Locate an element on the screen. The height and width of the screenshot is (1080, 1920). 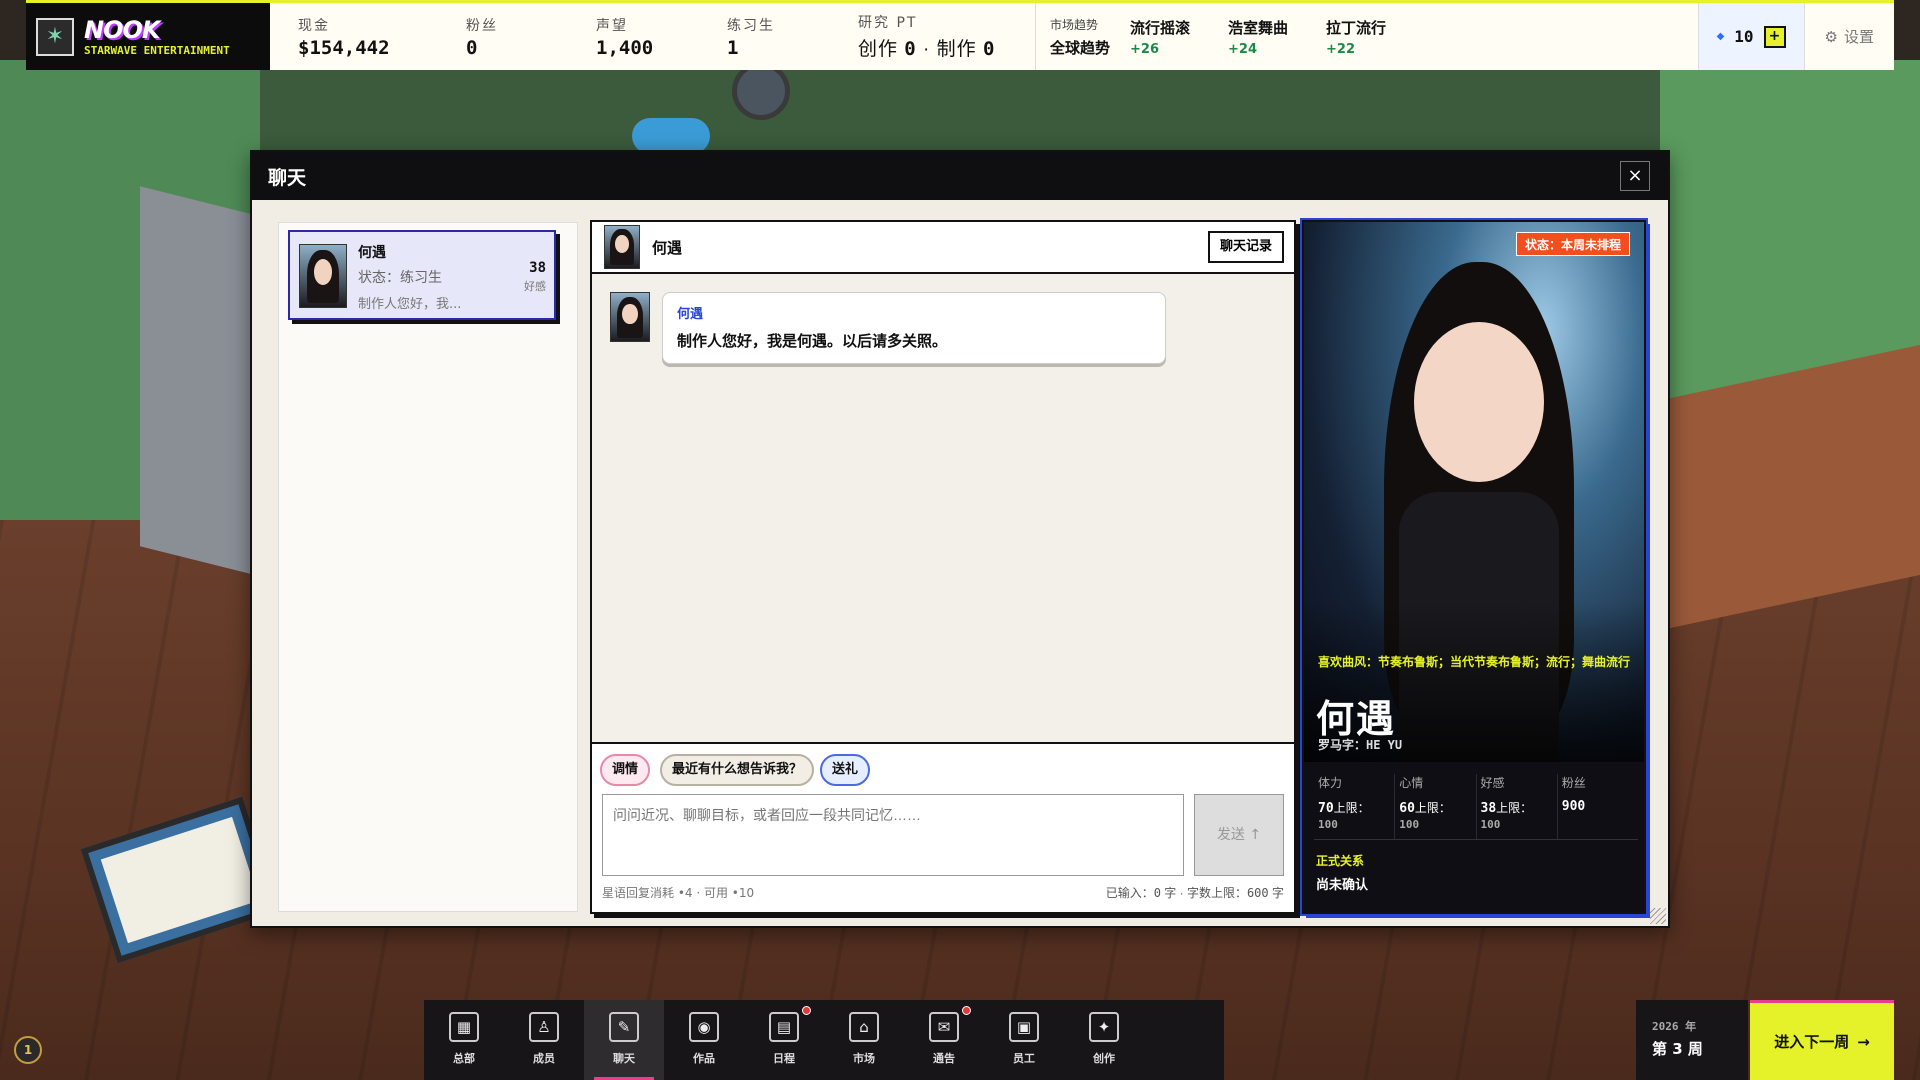
trend-name: 流行摇滚 is located at coordinates (1160, 27).